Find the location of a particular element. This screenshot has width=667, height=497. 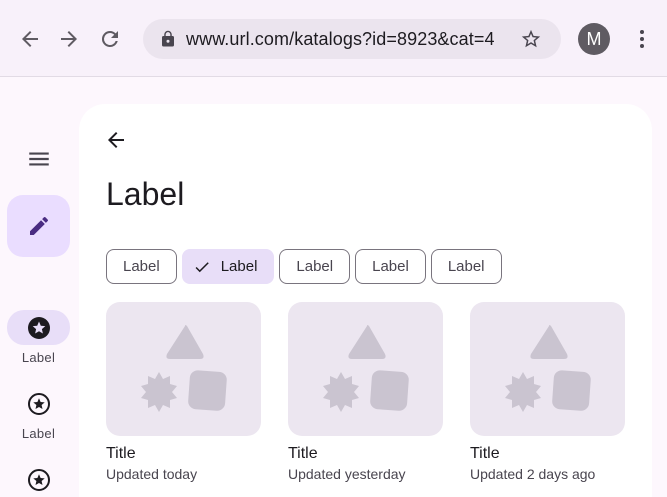

address-bar: www.url.com/katalogs?id=8923&cat=4 is located at coordinates (352, 39).